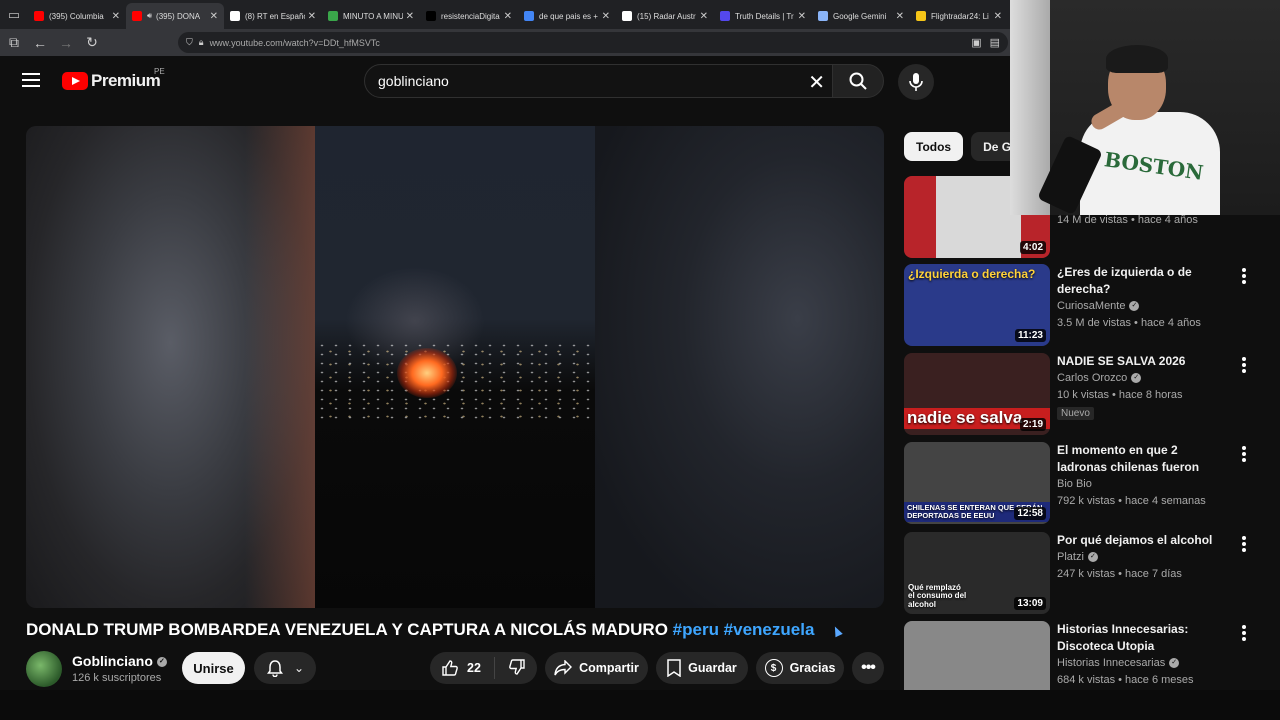 This screenshot has width=1280, height=720. Describe the element at coordinates (744, 629) in the screenshot. I see `video-hashtags: #peru #venezuela` at that location.